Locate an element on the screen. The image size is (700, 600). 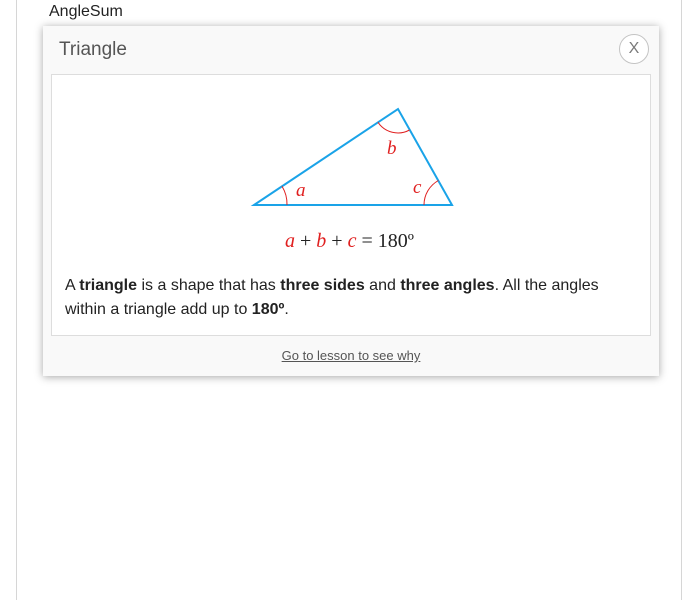
angle-sum-equation: a + b + c = 180º is located at coordinates (349, 241).